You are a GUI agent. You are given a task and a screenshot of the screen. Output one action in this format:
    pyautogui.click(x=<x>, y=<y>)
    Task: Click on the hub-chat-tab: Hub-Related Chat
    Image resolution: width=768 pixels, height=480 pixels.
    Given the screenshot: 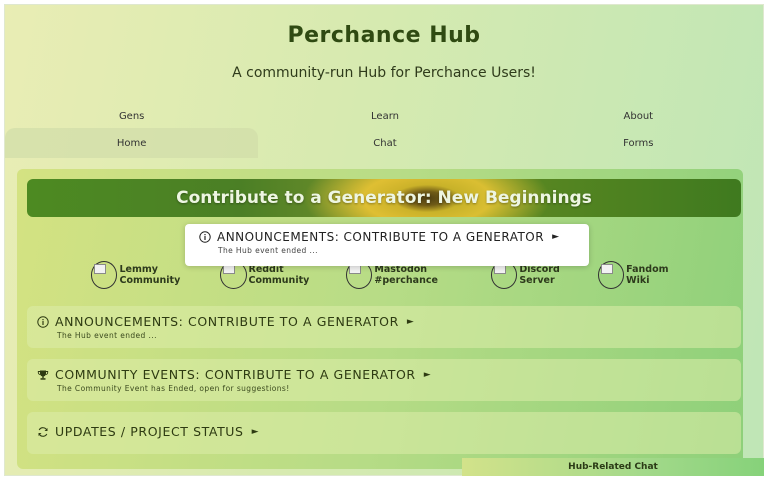 What is the action you would take?
    pyautogui.click(x=613, y=467)
    